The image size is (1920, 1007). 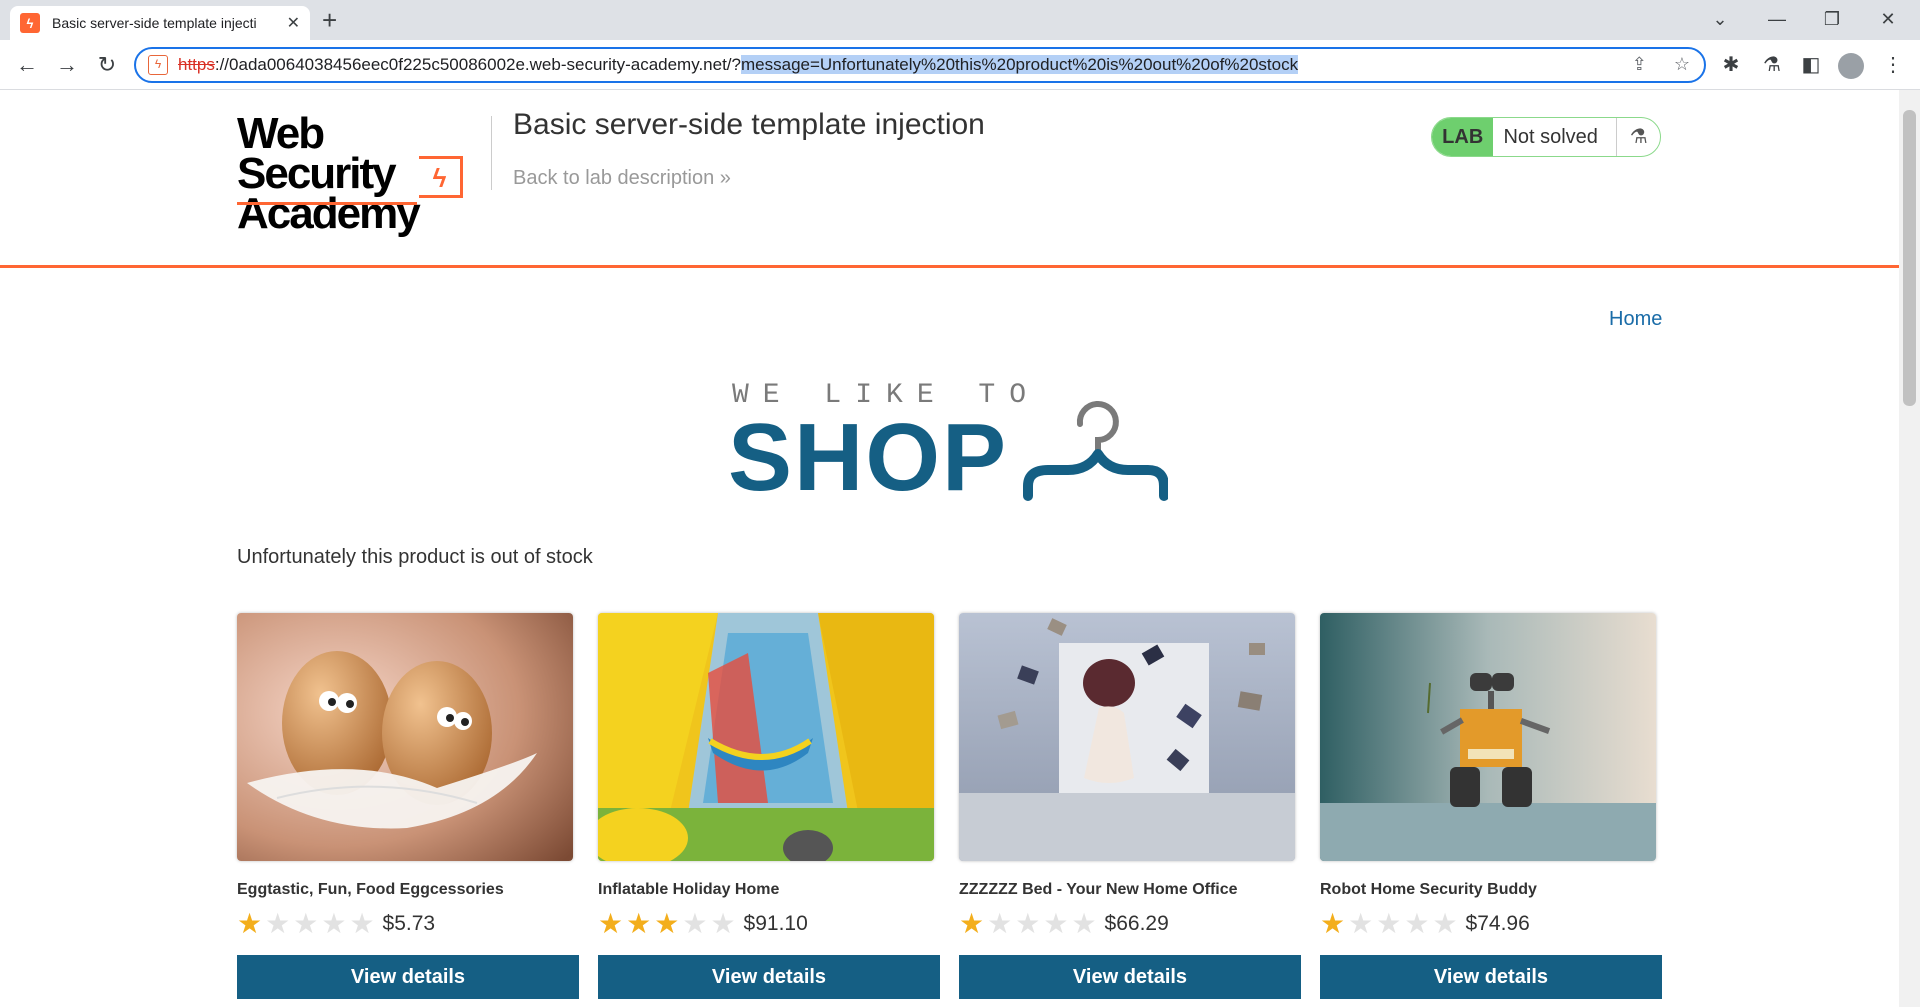 I want to click on product-name: ZZZZZZ Bed - Your New Home Office, so click(x=1098, y=889).